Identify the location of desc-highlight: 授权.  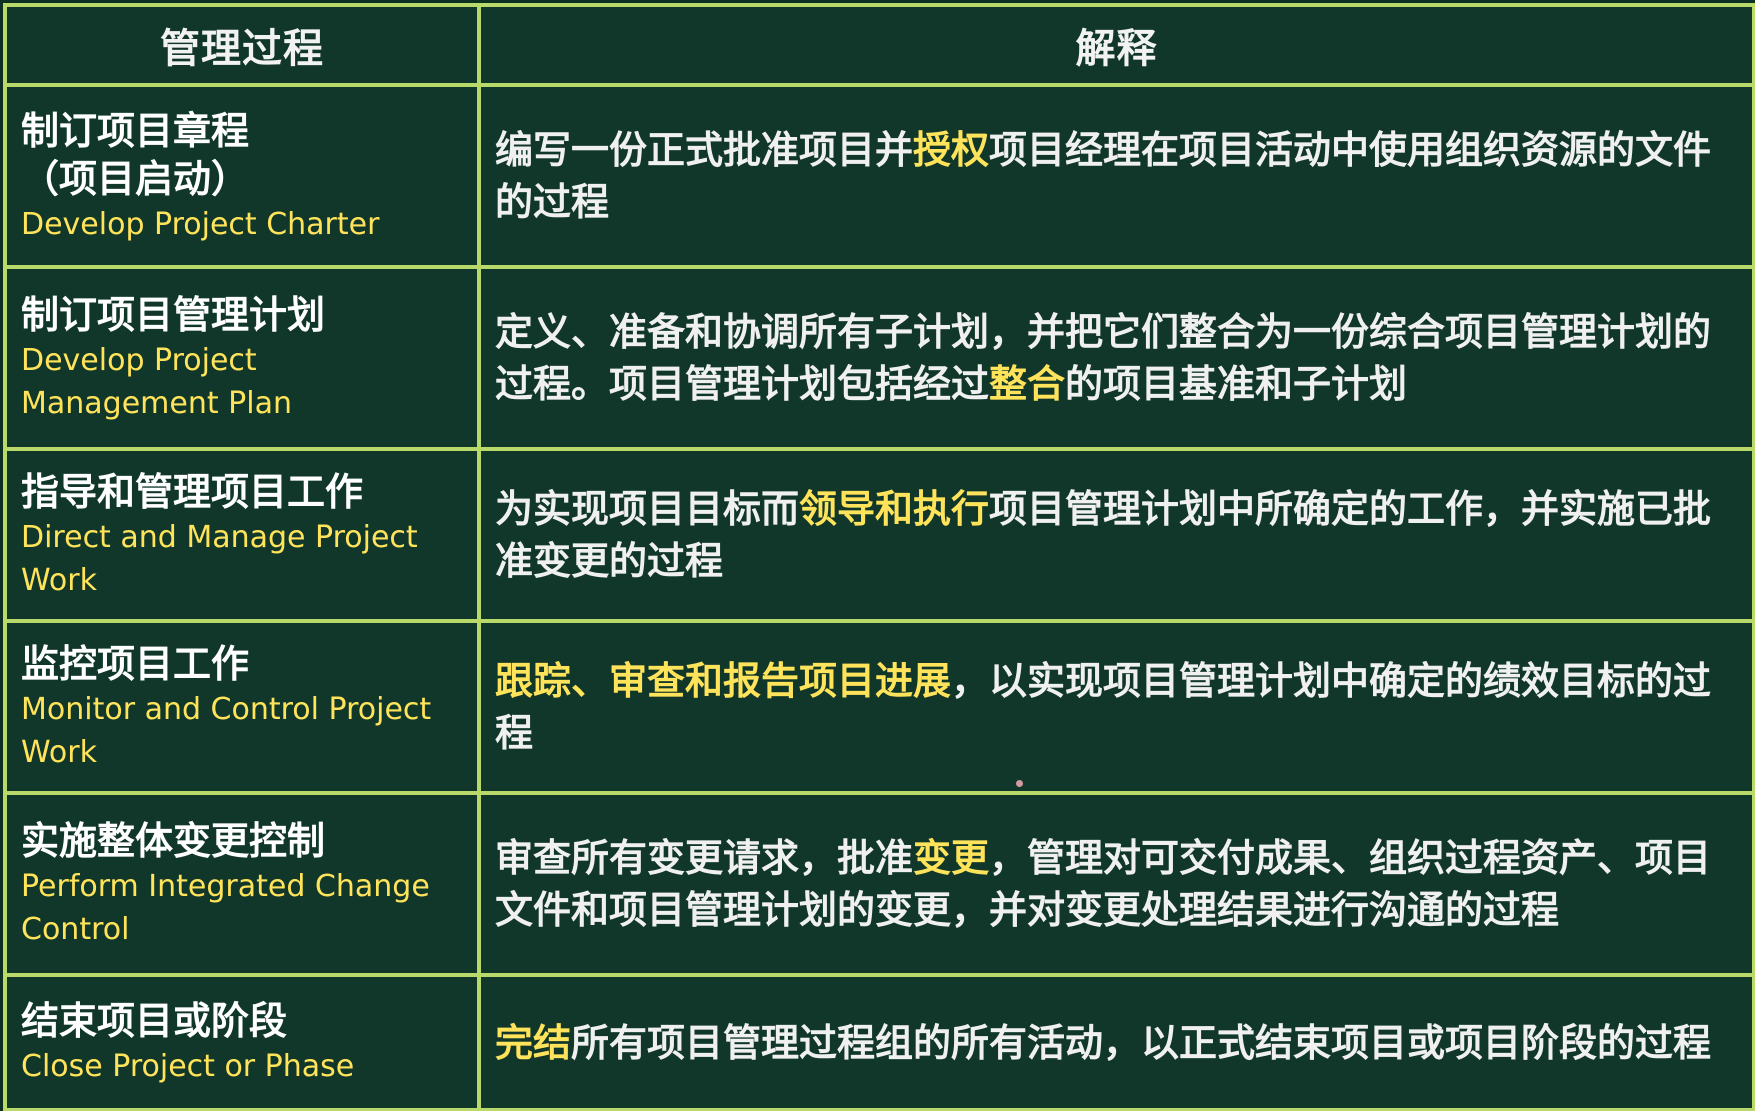
(951, 150).